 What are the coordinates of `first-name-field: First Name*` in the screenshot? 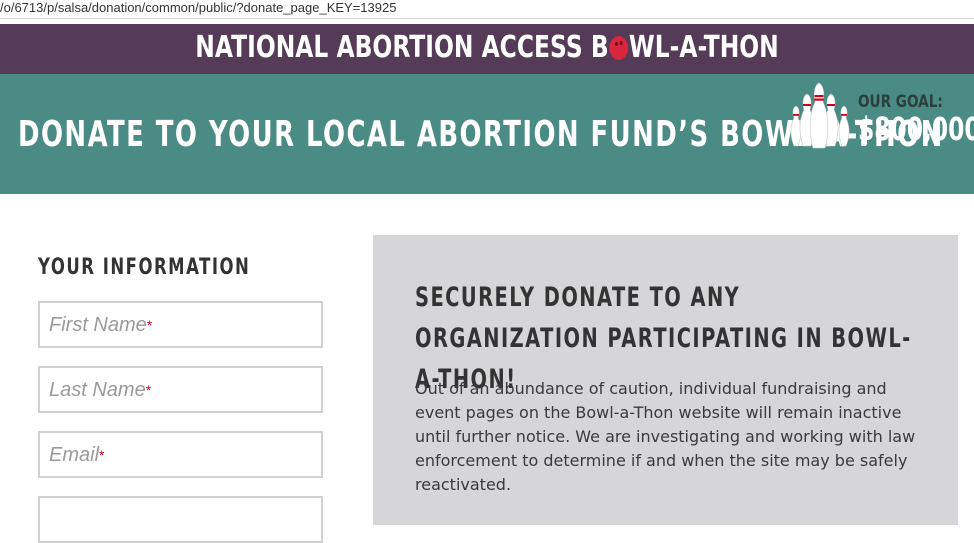 It's located at (180, 324).